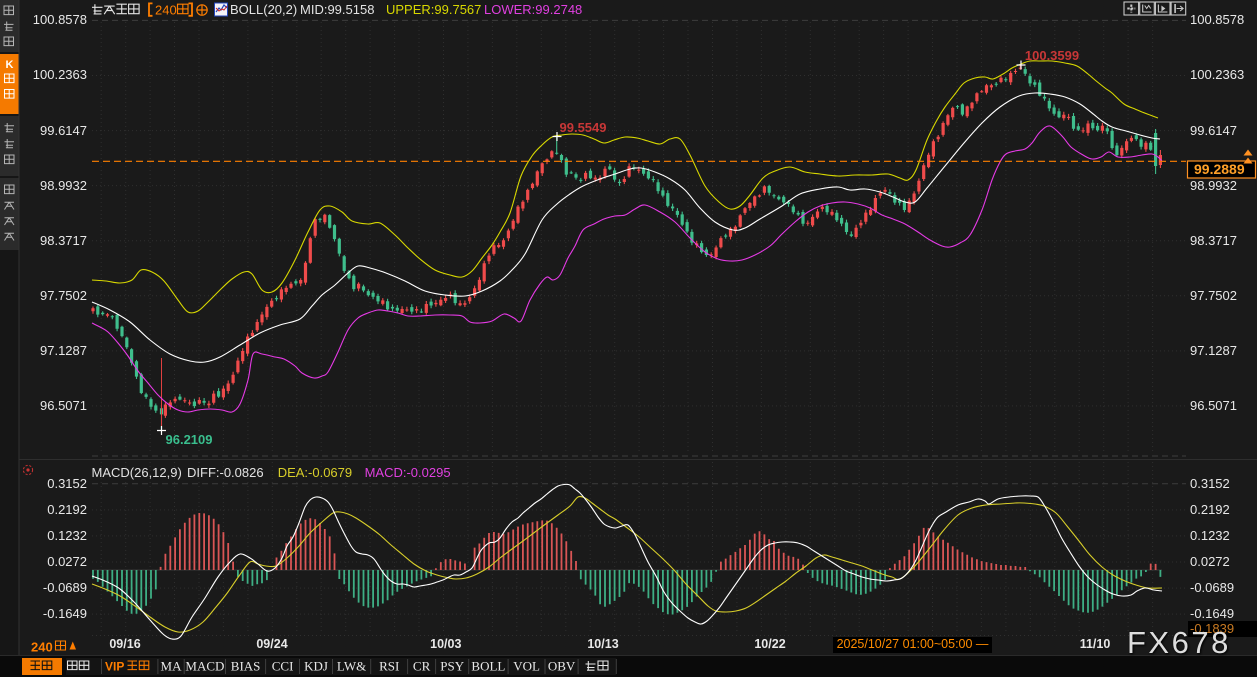  I want to click on svg-text: BOLL, so click(488, 666).